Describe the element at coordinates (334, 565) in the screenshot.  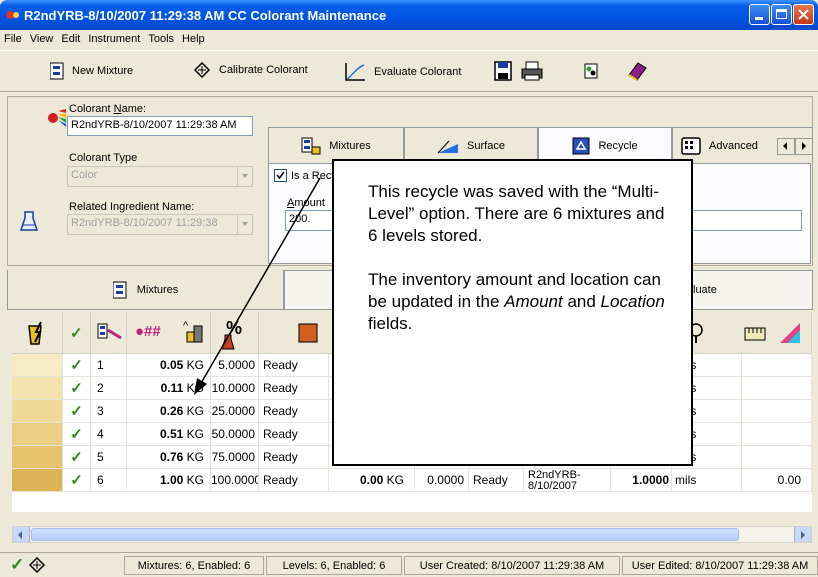
I see `status-levels: Levels: 6, Enabled: 6` at that location.